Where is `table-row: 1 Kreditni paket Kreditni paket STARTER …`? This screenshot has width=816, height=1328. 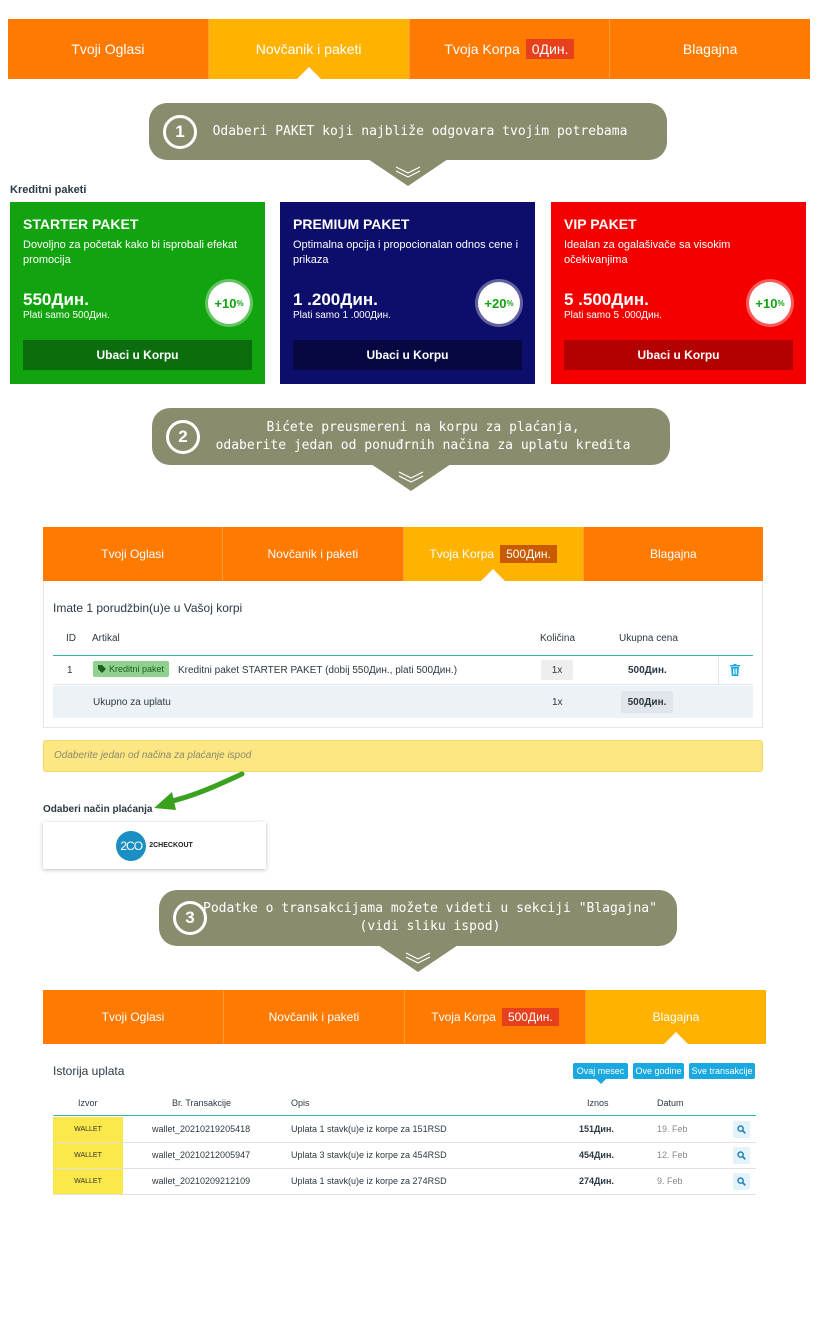
table-row: 1 Kreditni paket Kreditni paket STARTER … is located at coordinates (403, 670).